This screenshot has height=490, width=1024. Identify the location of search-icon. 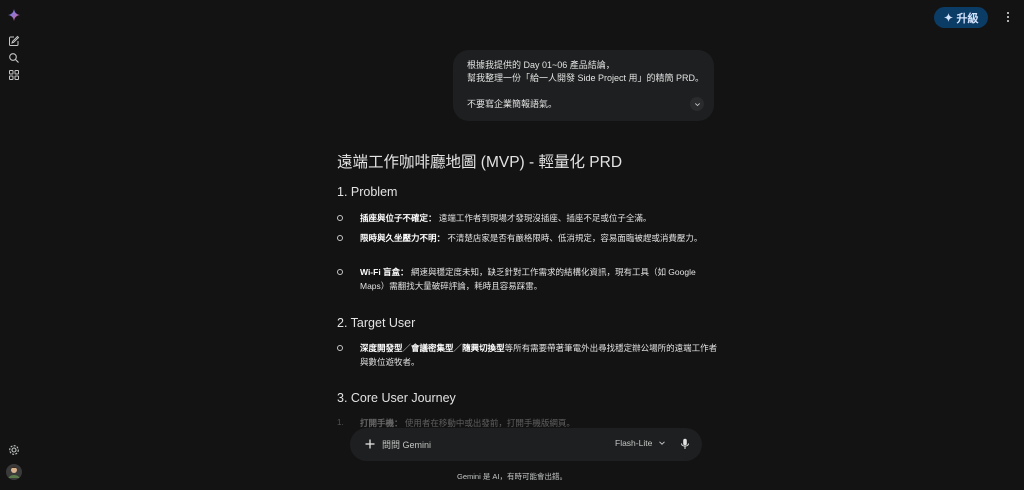
(14, 58).